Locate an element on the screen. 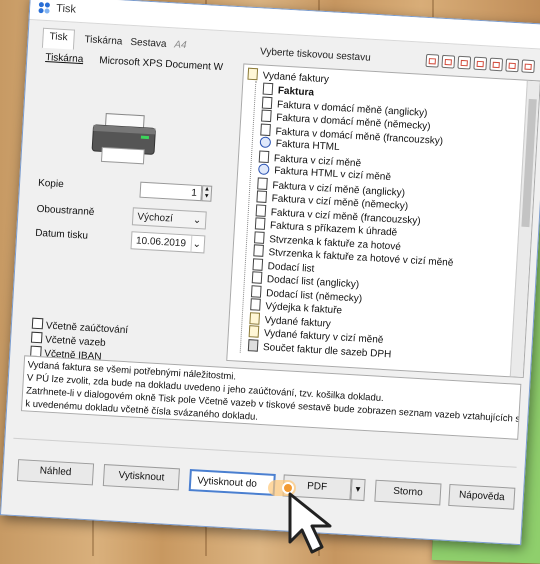 The image size is (540, 564). report-select-title: Vyberte tiskovou sestavu is located at coordinates (315, 55).